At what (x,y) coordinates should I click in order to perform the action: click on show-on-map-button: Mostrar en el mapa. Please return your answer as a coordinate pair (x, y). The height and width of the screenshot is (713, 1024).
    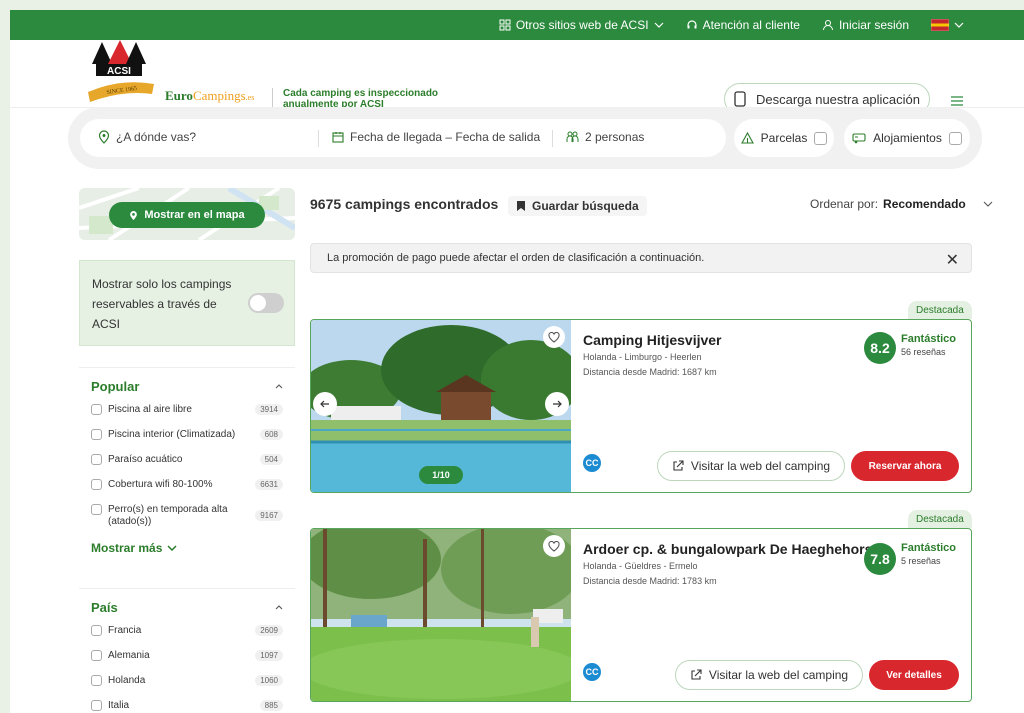
    Looking at the image, I should click on (187, 215).